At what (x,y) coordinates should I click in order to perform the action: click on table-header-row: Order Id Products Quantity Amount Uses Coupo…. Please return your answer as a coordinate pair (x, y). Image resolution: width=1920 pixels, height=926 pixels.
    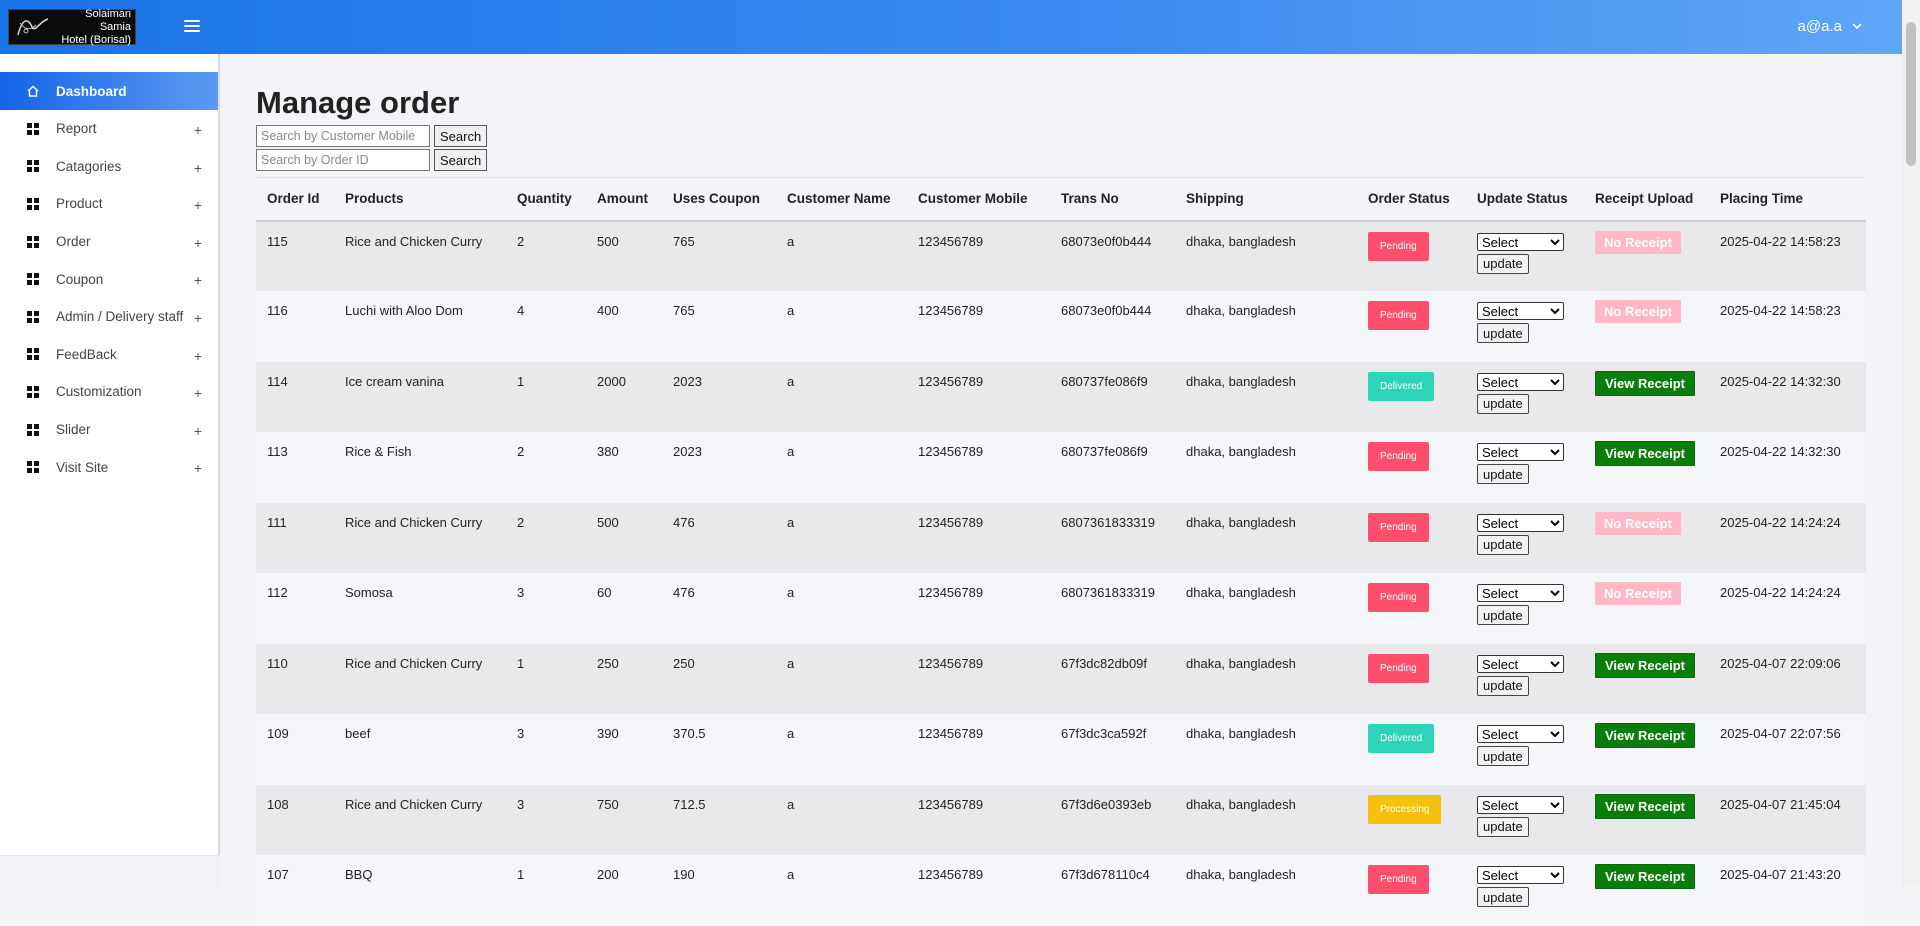
    Looking at the image, I should click on (1061, 199).